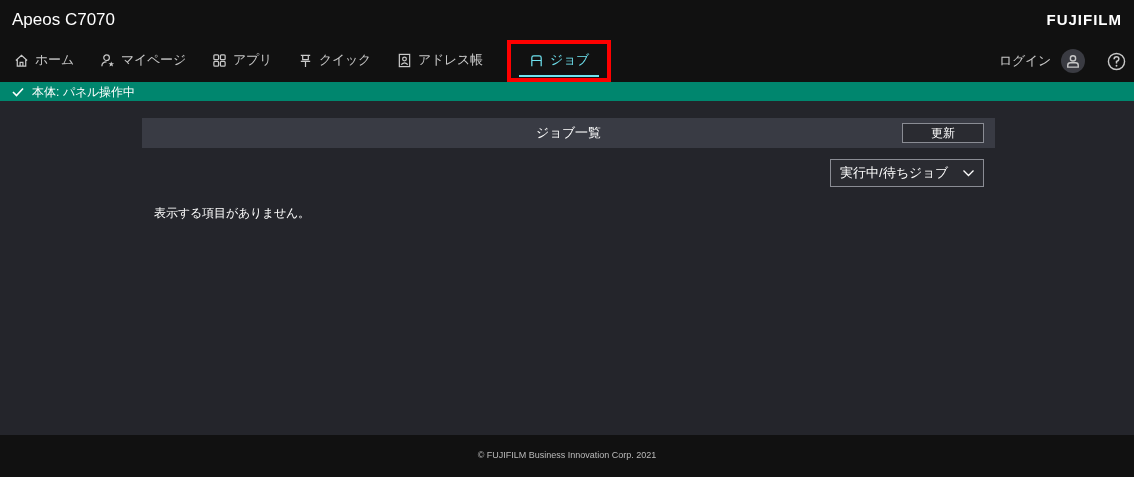  What do you see at coordinates (968, 173) in the screenshot?
I see `chevron-down-icon` at bounding box center [968, 173].